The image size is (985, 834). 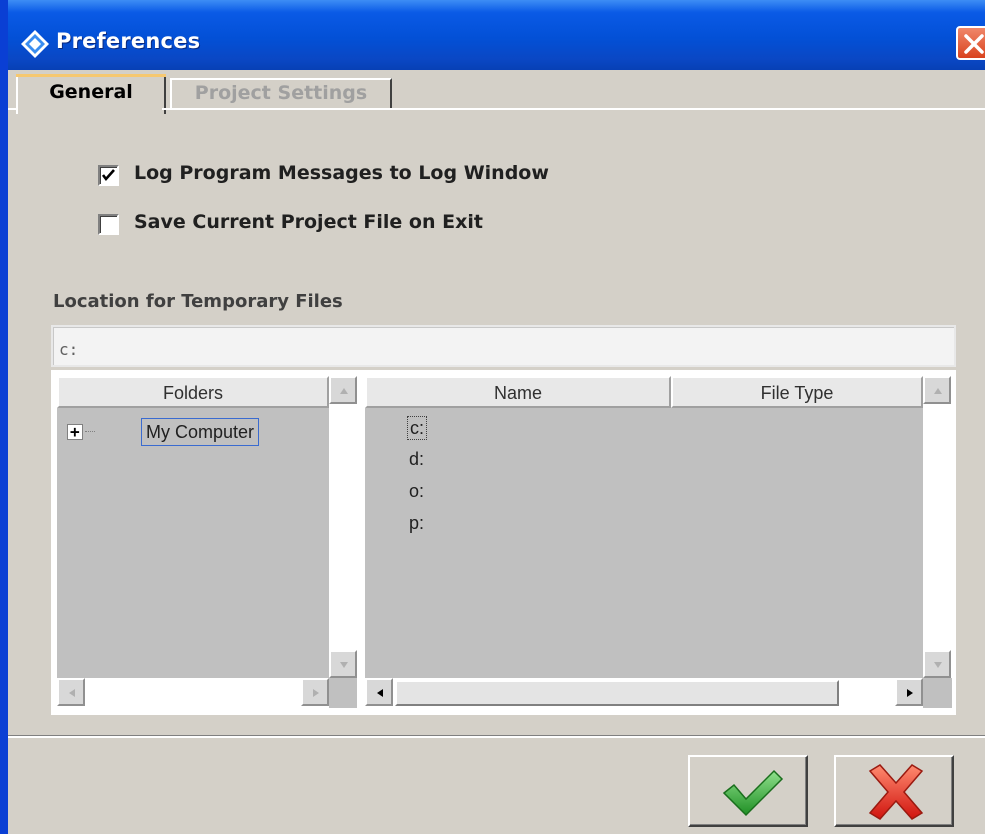 What do you see at coordinates (753, 793) in the screenshot?
I see `checkmark-icon` at bounding box center [753, 793].